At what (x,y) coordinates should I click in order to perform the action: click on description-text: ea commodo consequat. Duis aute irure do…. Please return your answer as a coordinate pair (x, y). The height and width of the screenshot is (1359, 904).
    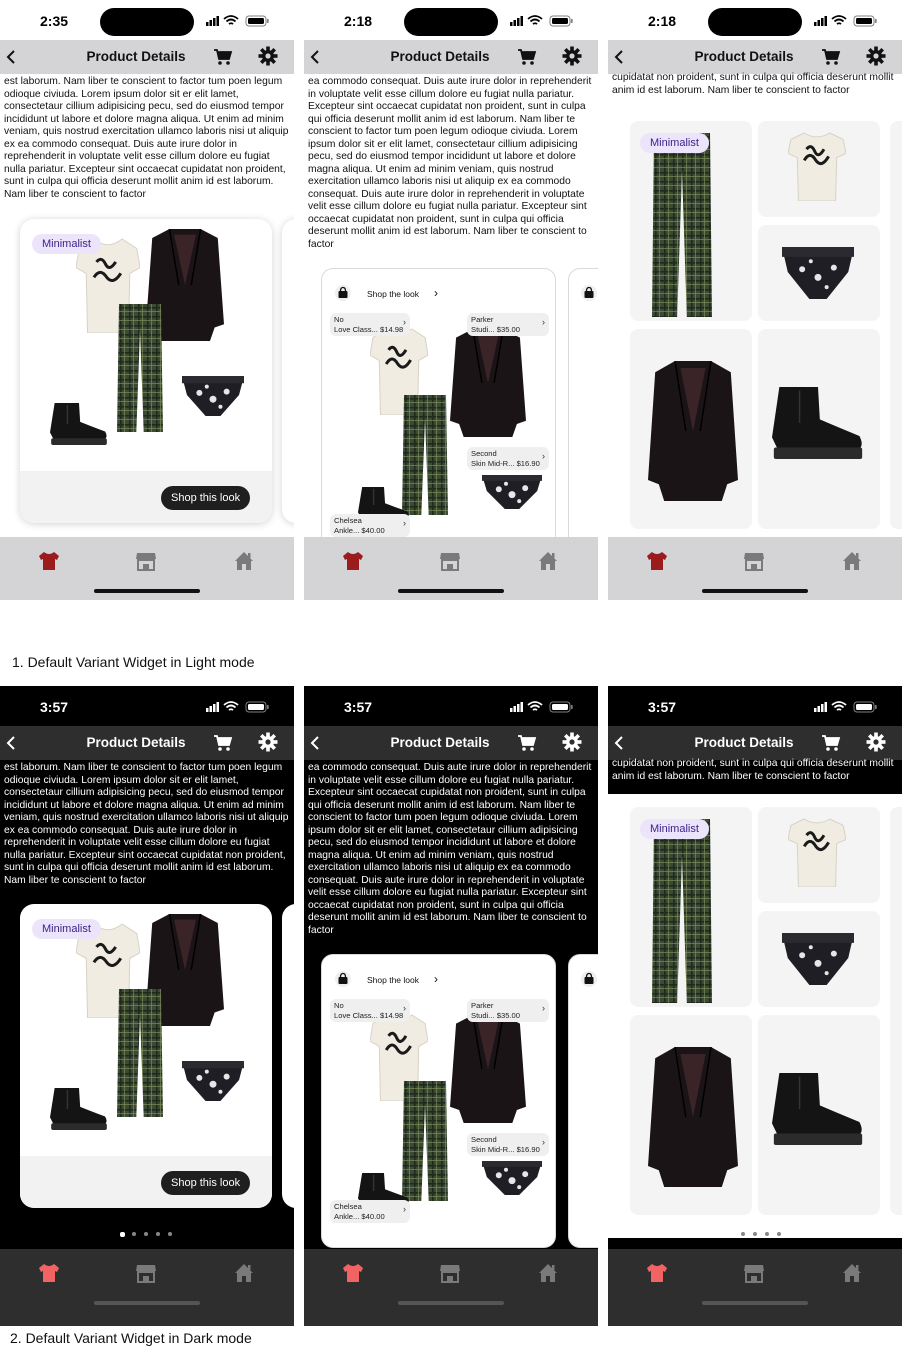
    Looking at the image, I should click on (450, 163).